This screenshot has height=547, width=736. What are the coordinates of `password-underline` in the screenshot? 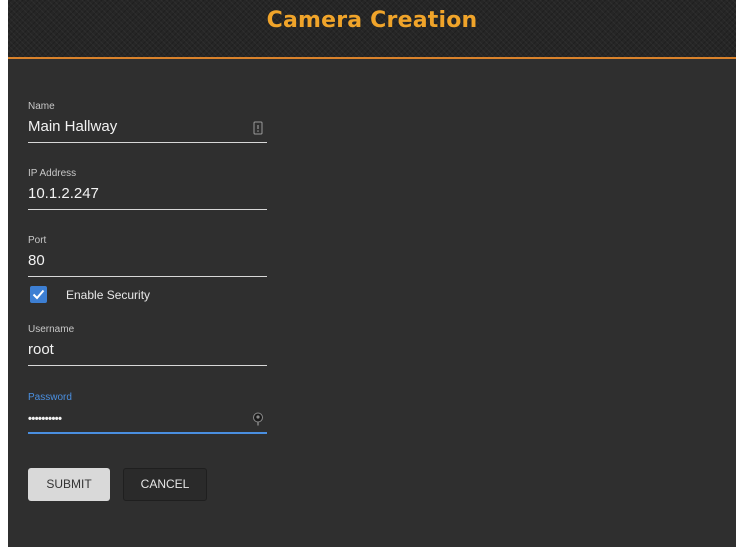 It's located at (147, 433).